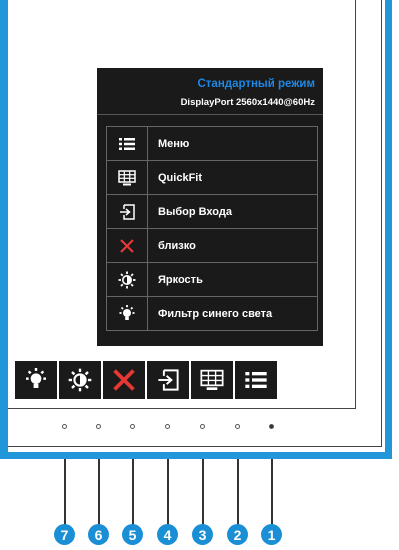 The height and width of the screenshot is (550, 399). What do you see at coordinates (167, 534) in the screenshot?
I see `callout-number: 4` at bounding box center [167, 534].